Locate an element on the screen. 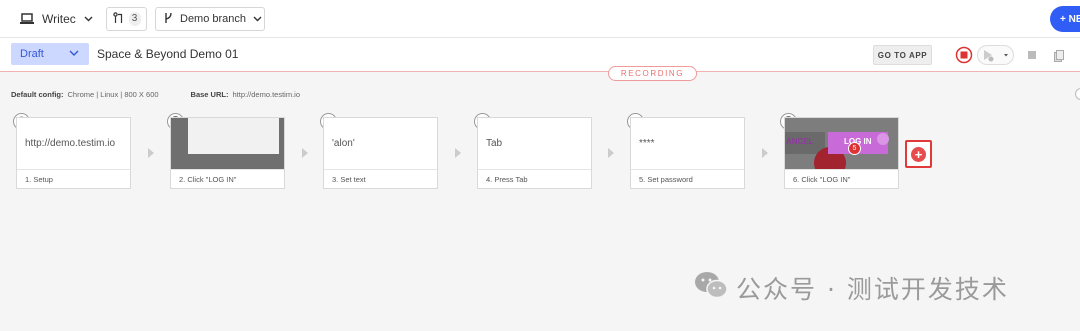 The width and height of the screenshot is (1080, 331). panel-toggle-icon is located at coordinates (1077, 94).